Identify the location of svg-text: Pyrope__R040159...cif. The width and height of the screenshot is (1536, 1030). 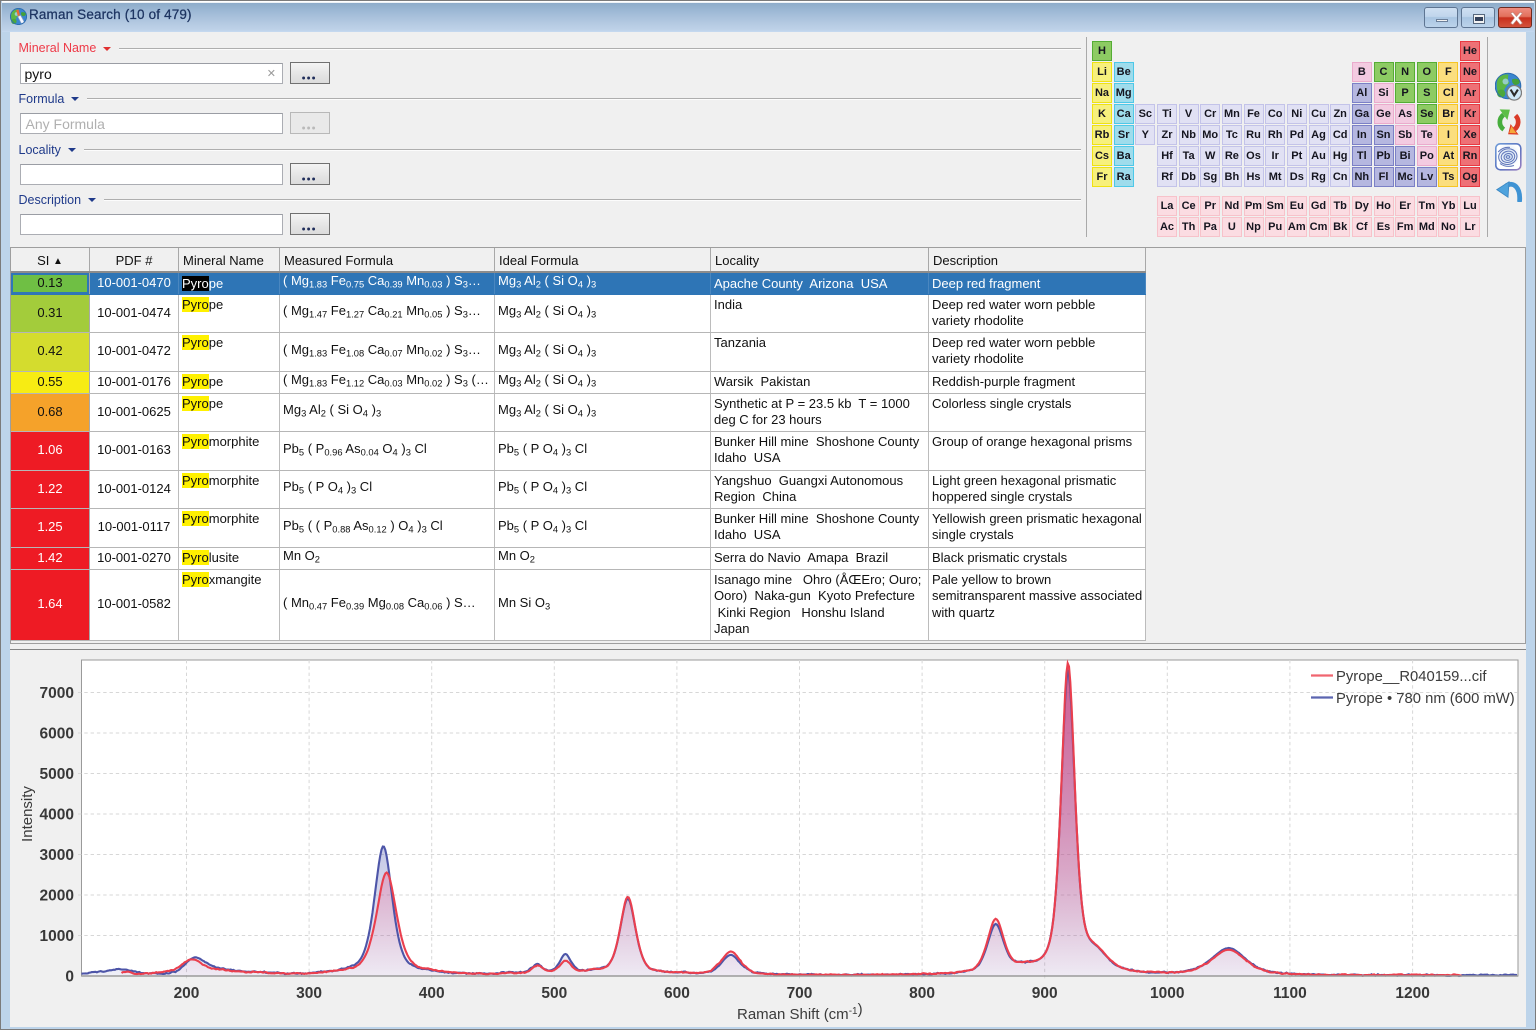
(1411, 677).